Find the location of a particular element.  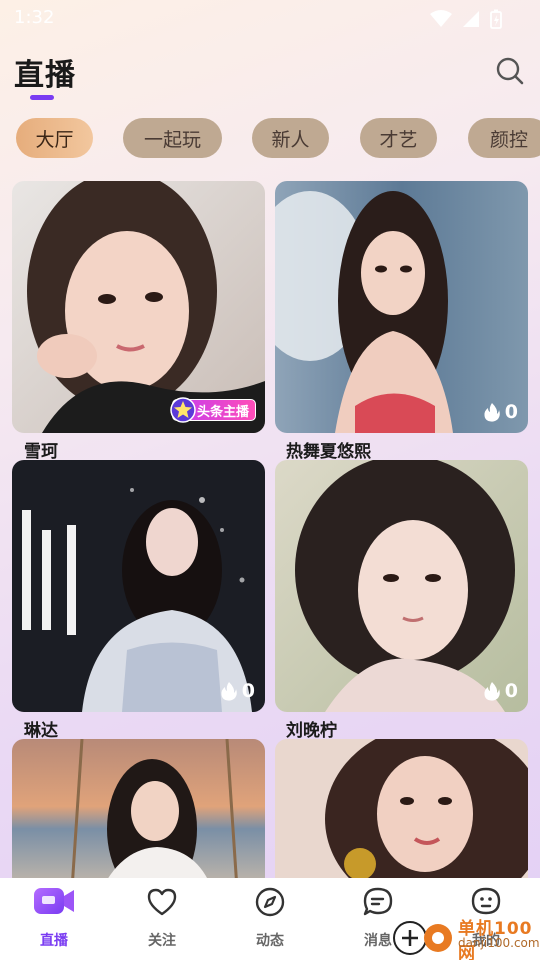

status-bar: 1:32 is located at coordinates (270, 18).